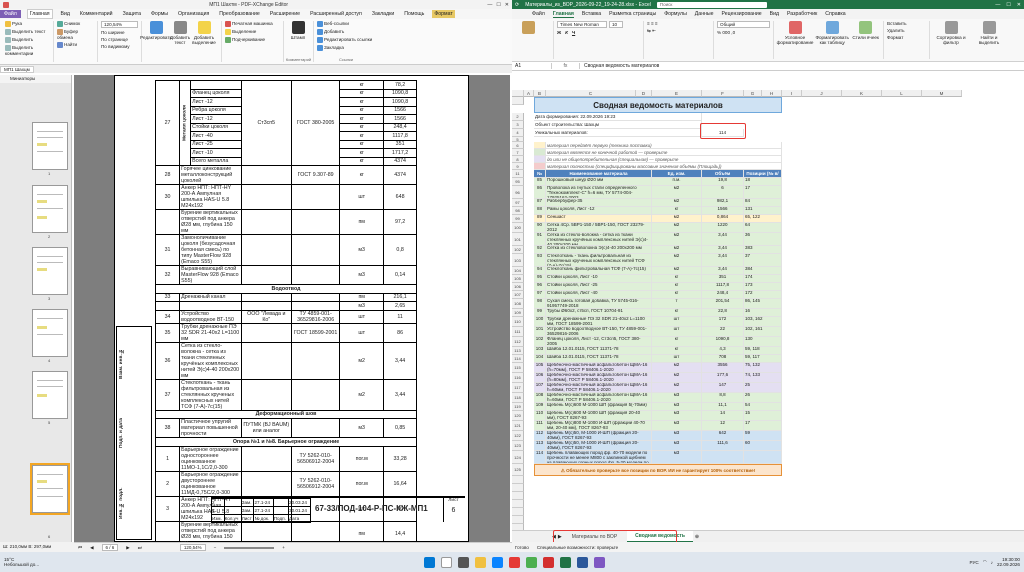  Describe the element at coordinates (540, 351) in the screenshot. I see `cell: 103` at that location.